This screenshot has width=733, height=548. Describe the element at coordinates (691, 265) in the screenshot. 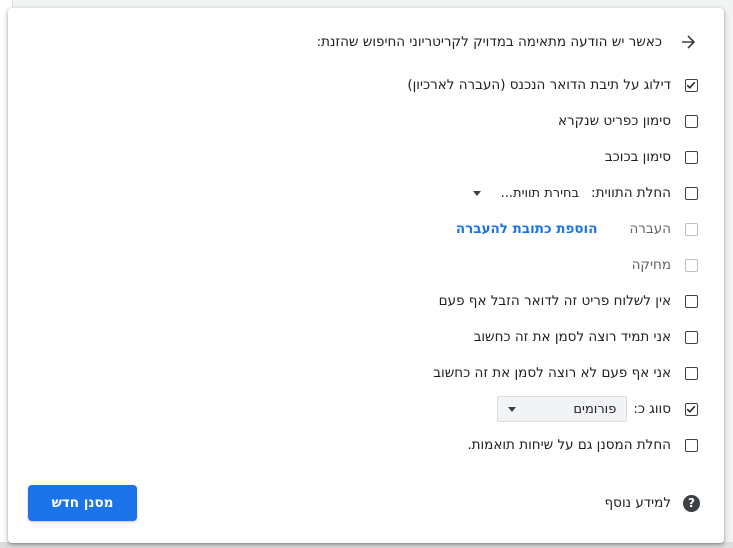

I see `checkbox-delete` at that location.